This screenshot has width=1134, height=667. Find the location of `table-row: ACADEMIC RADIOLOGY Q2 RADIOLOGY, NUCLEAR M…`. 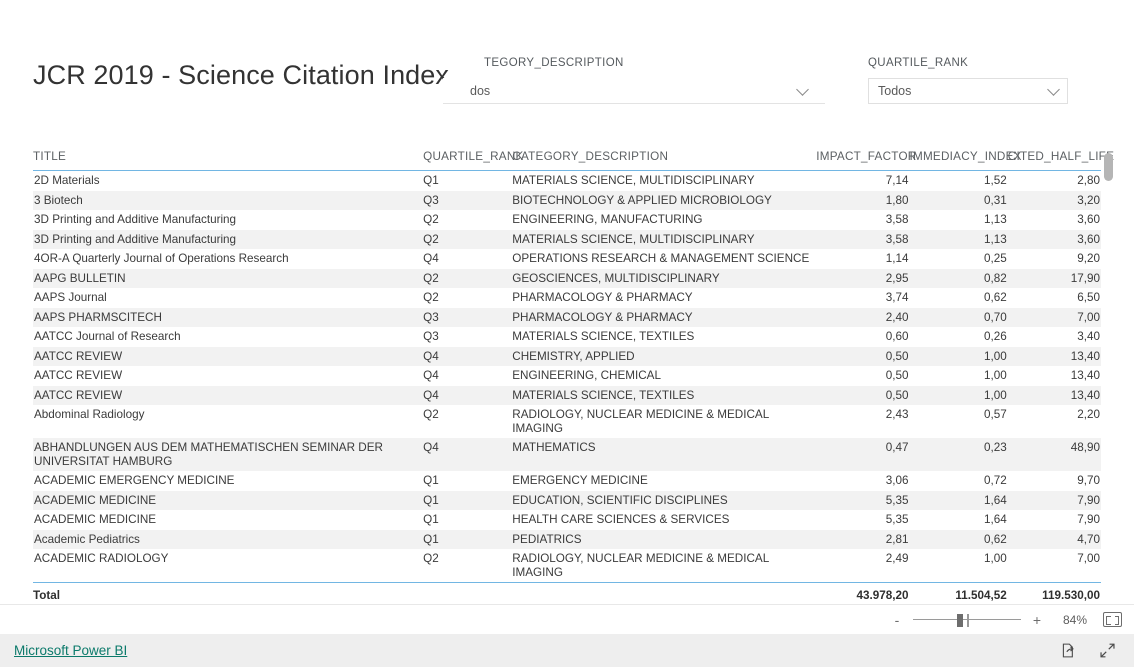

table-row: ACADEMIC RADIOLOGY Q2 RADIOLOGY, NUCLEAR M… is located at coordinates (567, 565).